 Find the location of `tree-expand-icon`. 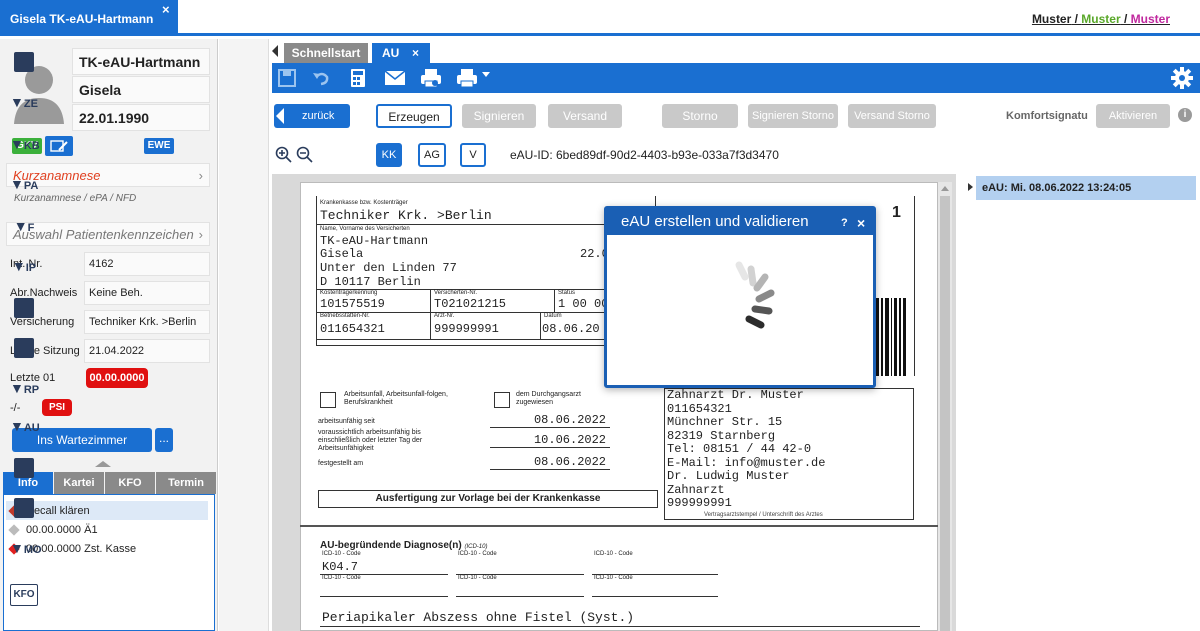

tree-expand-icon is located at coordinates (970, 187).